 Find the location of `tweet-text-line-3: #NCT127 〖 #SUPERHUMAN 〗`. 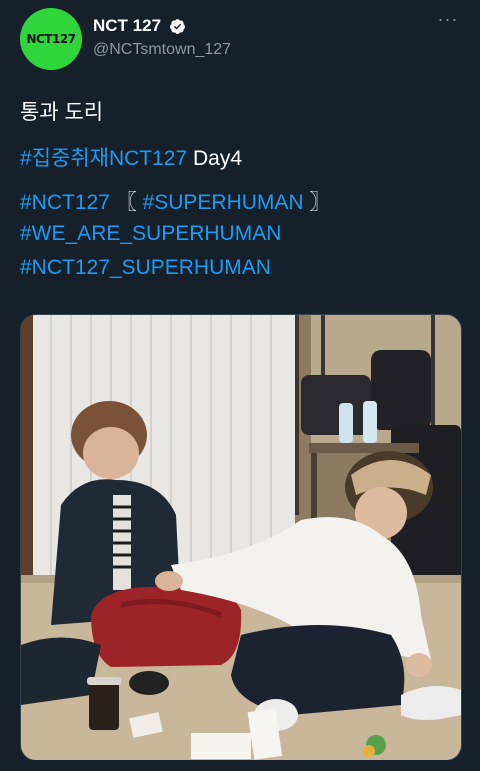

tweet-text-line-3: #NCT127 〖 #SUPERHUMAN 〗 is located at coordinates (175, 201).